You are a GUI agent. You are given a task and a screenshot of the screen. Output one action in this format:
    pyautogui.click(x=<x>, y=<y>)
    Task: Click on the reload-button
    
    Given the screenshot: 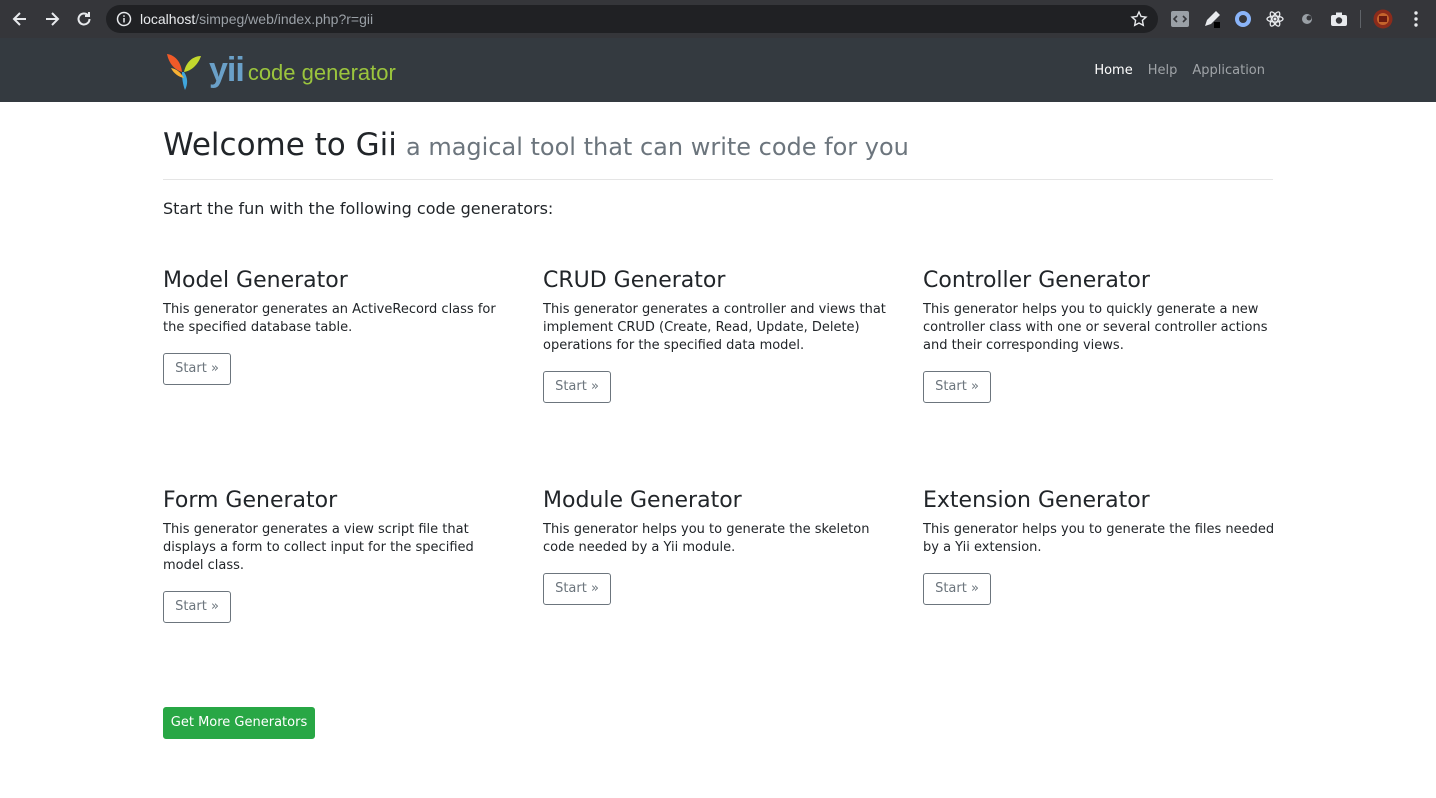 What is the action you would take?
    pyautogui.click(x=84, y=19)
    